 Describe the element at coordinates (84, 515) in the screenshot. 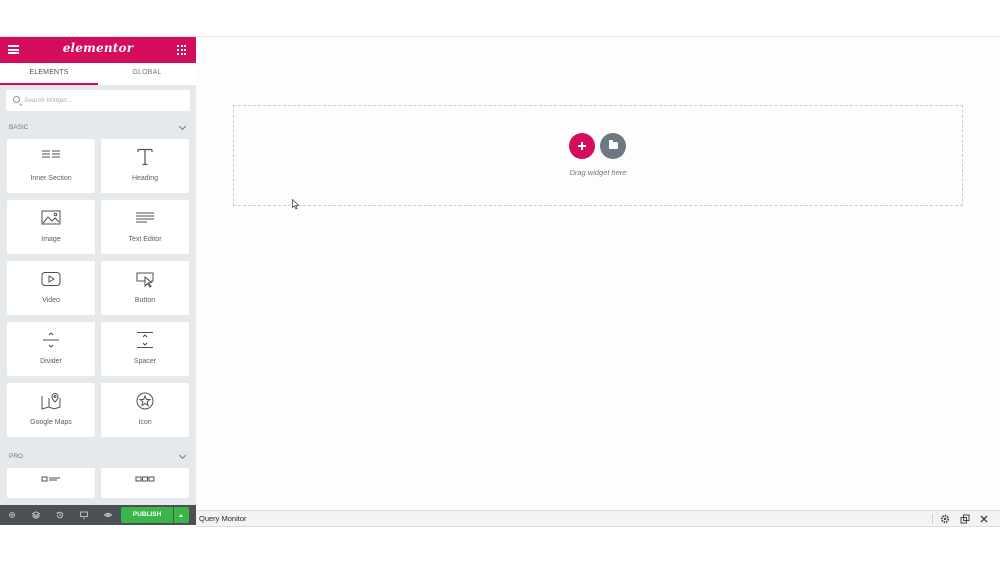

I see `responsive-mode-icon` at that location.